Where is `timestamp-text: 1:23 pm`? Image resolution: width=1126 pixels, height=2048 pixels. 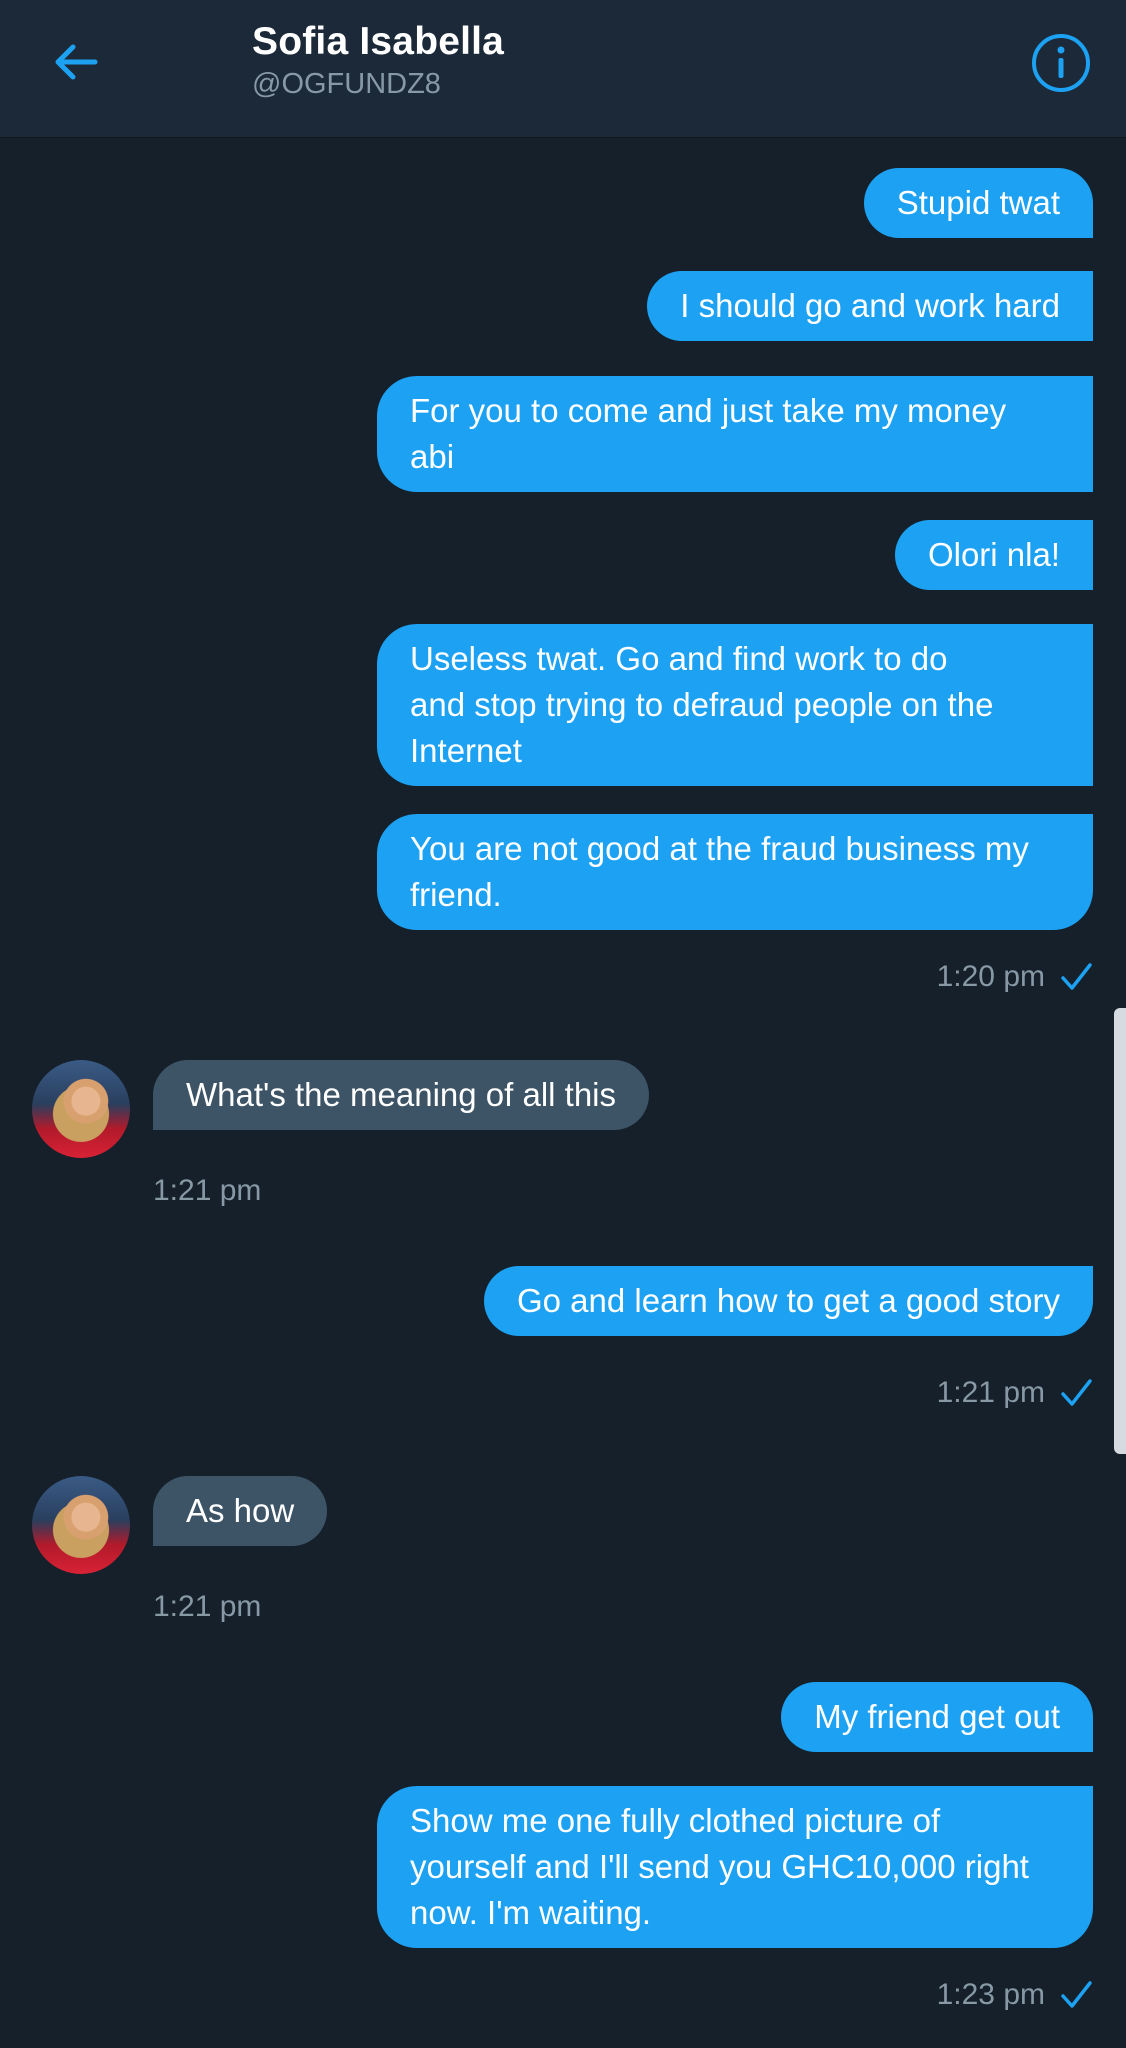 timestamp-text: 1:23 pm is located at coordinates (990, 1994).